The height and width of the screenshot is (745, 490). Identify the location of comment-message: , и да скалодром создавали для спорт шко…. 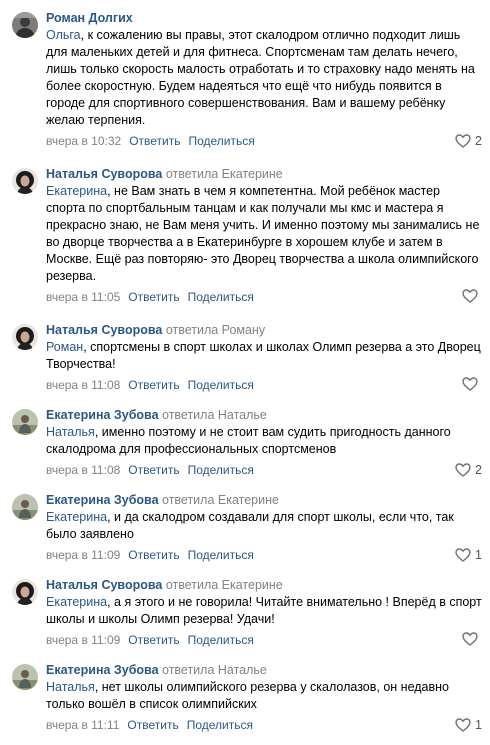
(250, 525).